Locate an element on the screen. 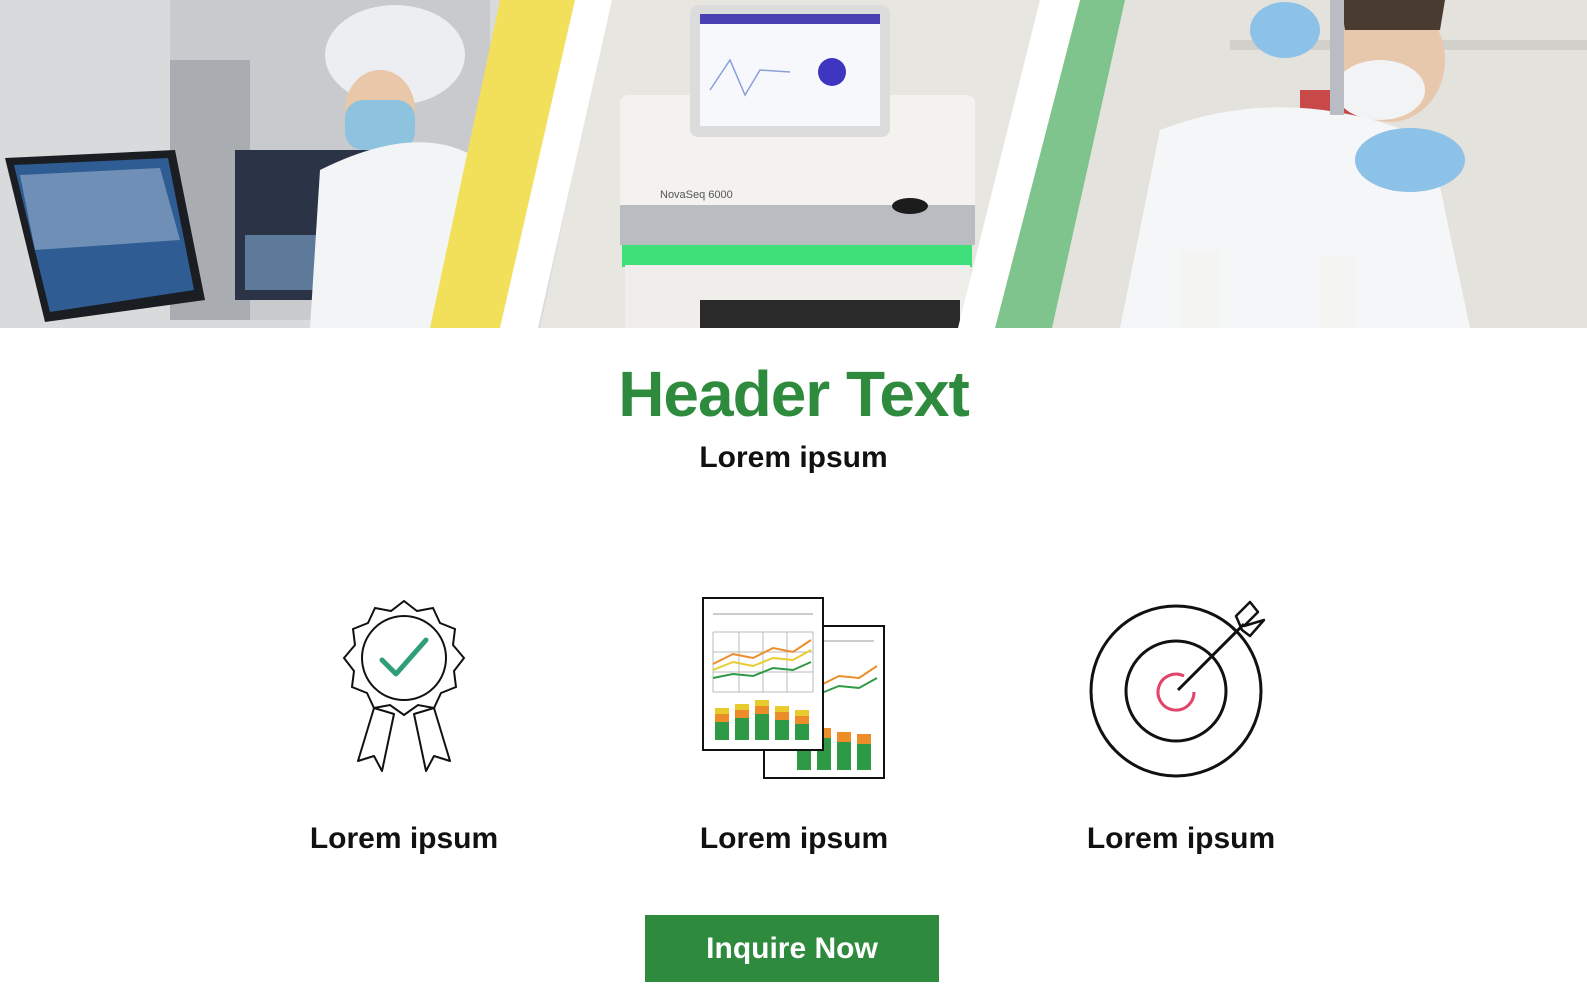 This screenshot has width=1587, height=1004. feature-targeting: Lorem ipsum is located at coordinates (1181, 731).